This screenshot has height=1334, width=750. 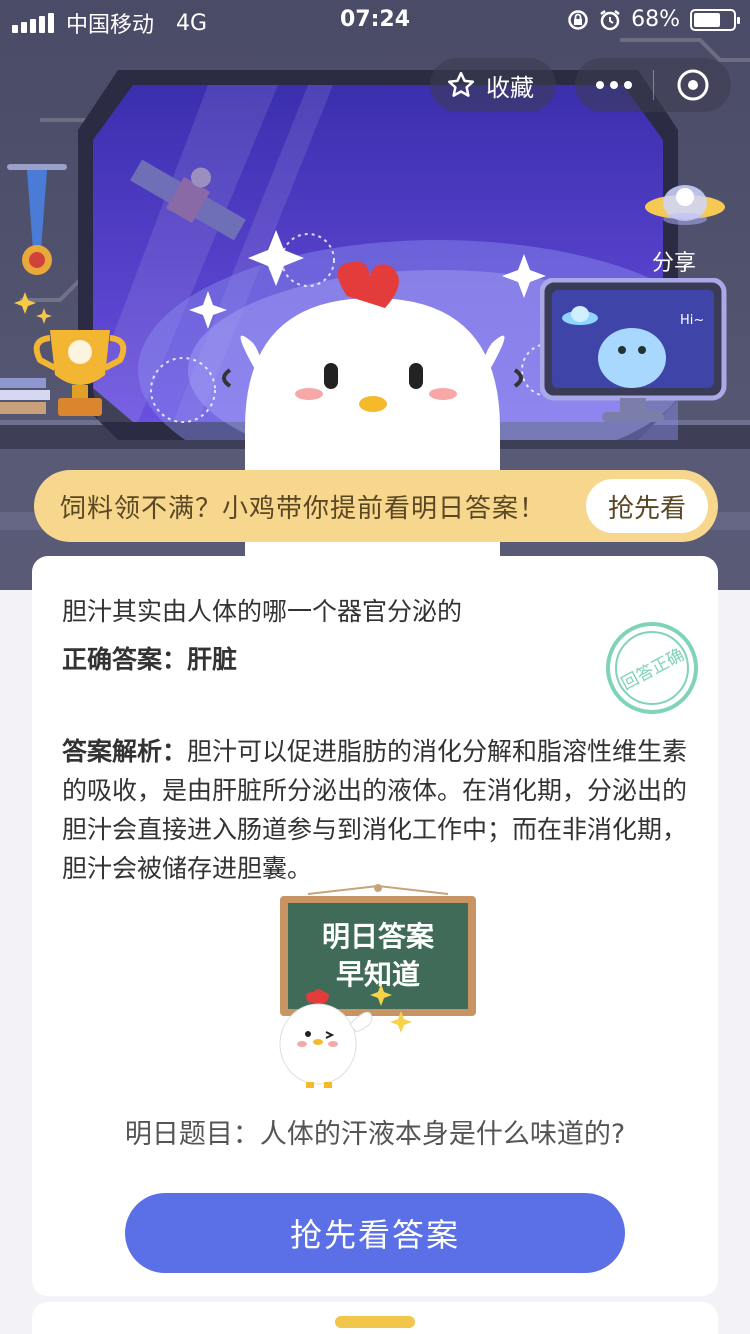 I want to click on answer-value: 肝脏, so click(x=212, y=659).